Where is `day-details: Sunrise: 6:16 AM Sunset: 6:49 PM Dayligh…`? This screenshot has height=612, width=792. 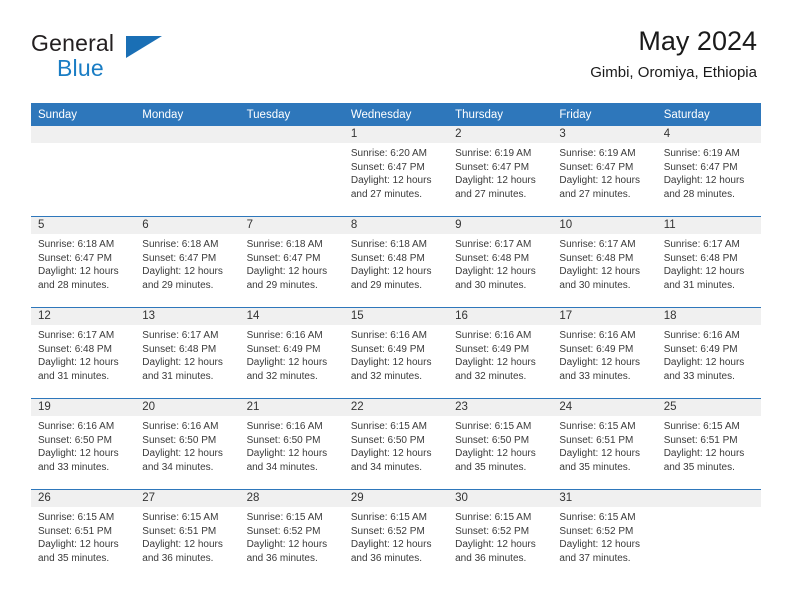 day-details: Sunrise: 6:16 AM Sunset: 6:49 PM Dayligh… is located at coordinates (396, 354).